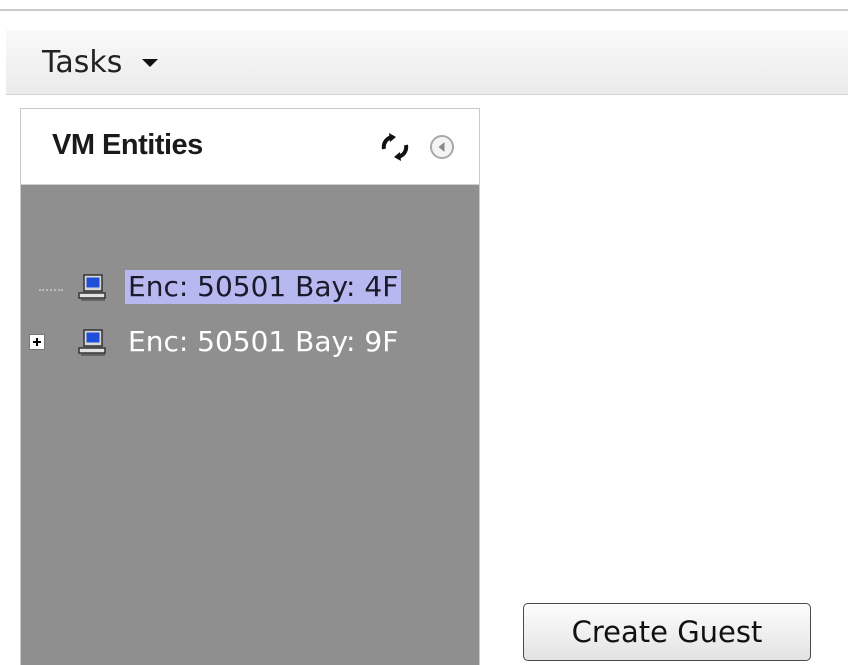  I want to click on panel-header: VM Entities, so click(250, 147).